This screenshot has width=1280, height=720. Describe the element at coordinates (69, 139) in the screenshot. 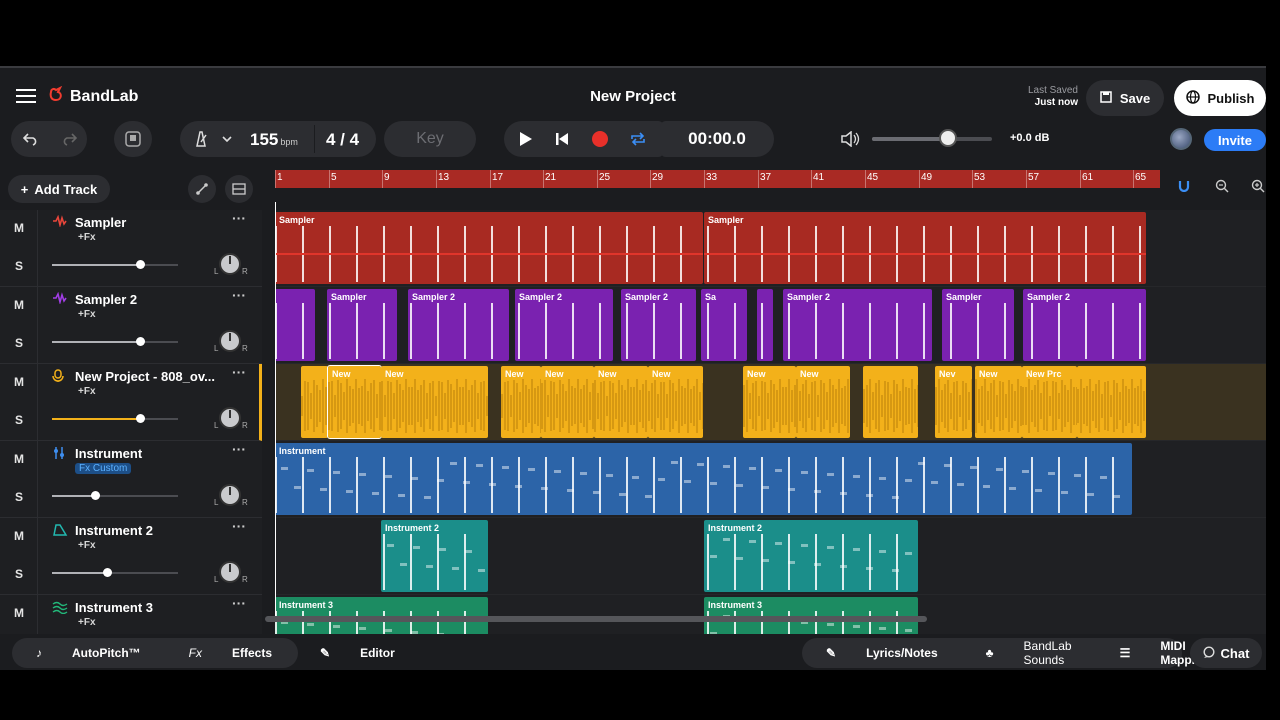

I see `redo-icon` at that location.